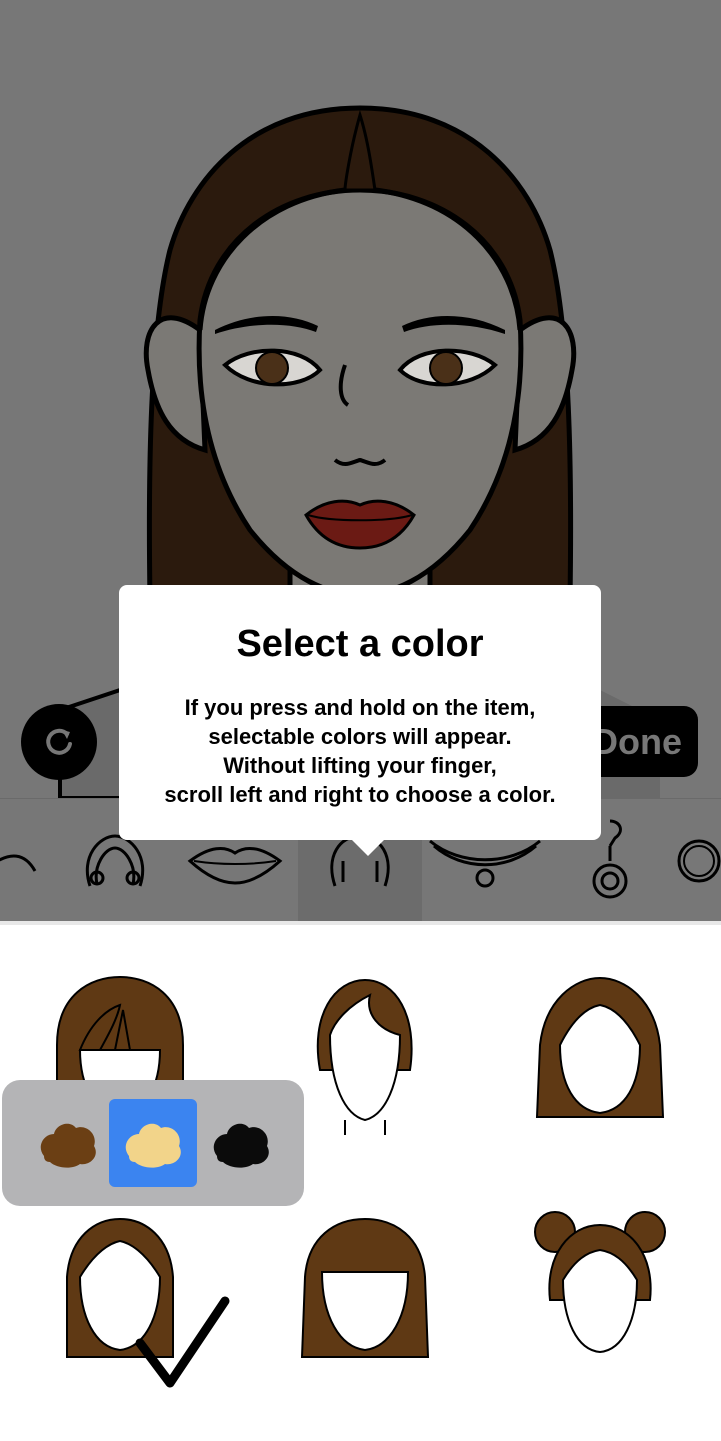 The width and height of the screenshot is (721, 1441). I want to click on color-picker, so click(153, 1143).